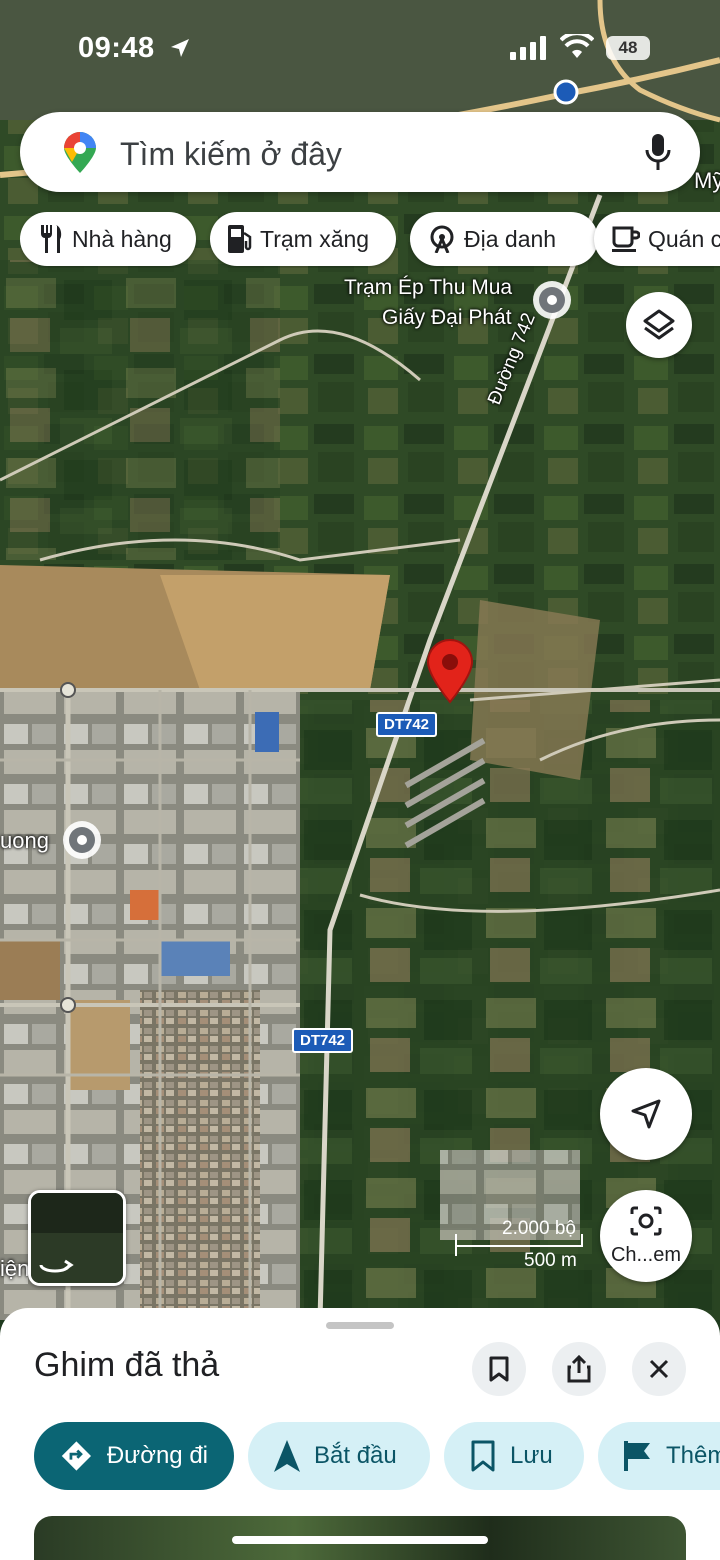 The width and height of the screenshot is (720, 1560). Describe the element at coordinates (646, 1221) in the screenshot. I see `camera-lens-icon` at that location.